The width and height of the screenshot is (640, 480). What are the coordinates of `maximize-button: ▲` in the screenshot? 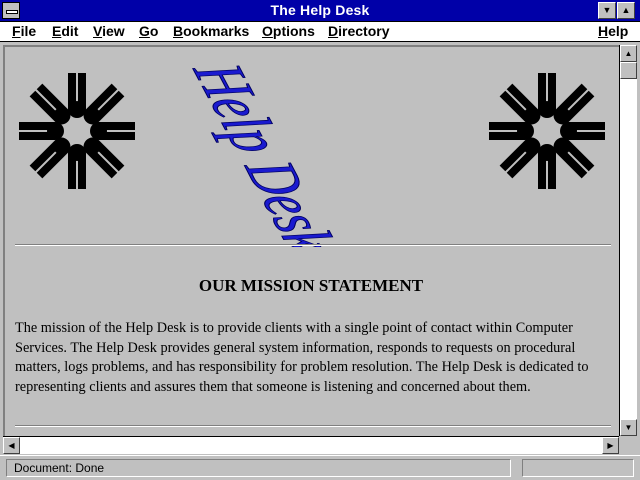 It's located at (626, 10).